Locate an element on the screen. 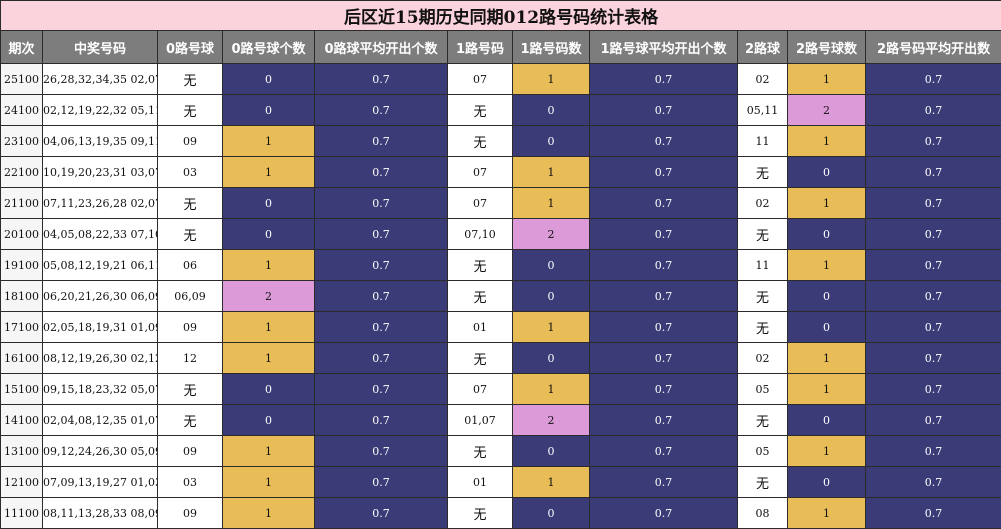  cell-numbers: 02,05,18,19,31 01,09 is located at coordinates (100, 327).